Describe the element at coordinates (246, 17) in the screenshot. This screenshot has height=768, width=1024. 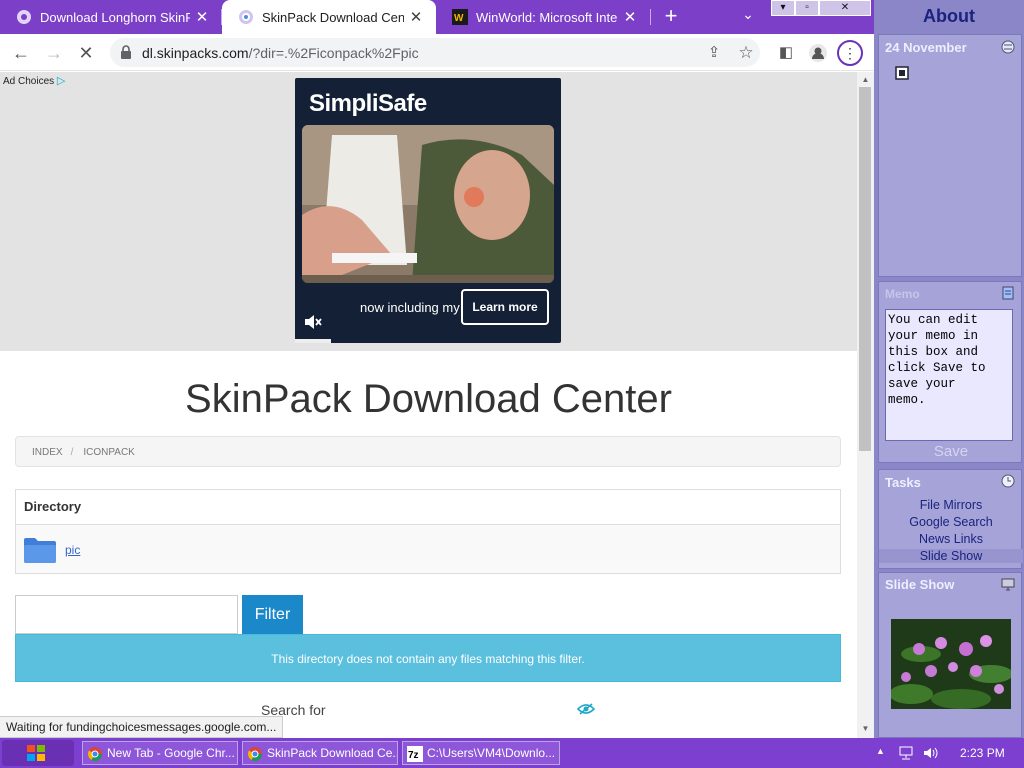
I see `skinpack-favicon-icon` at that location.